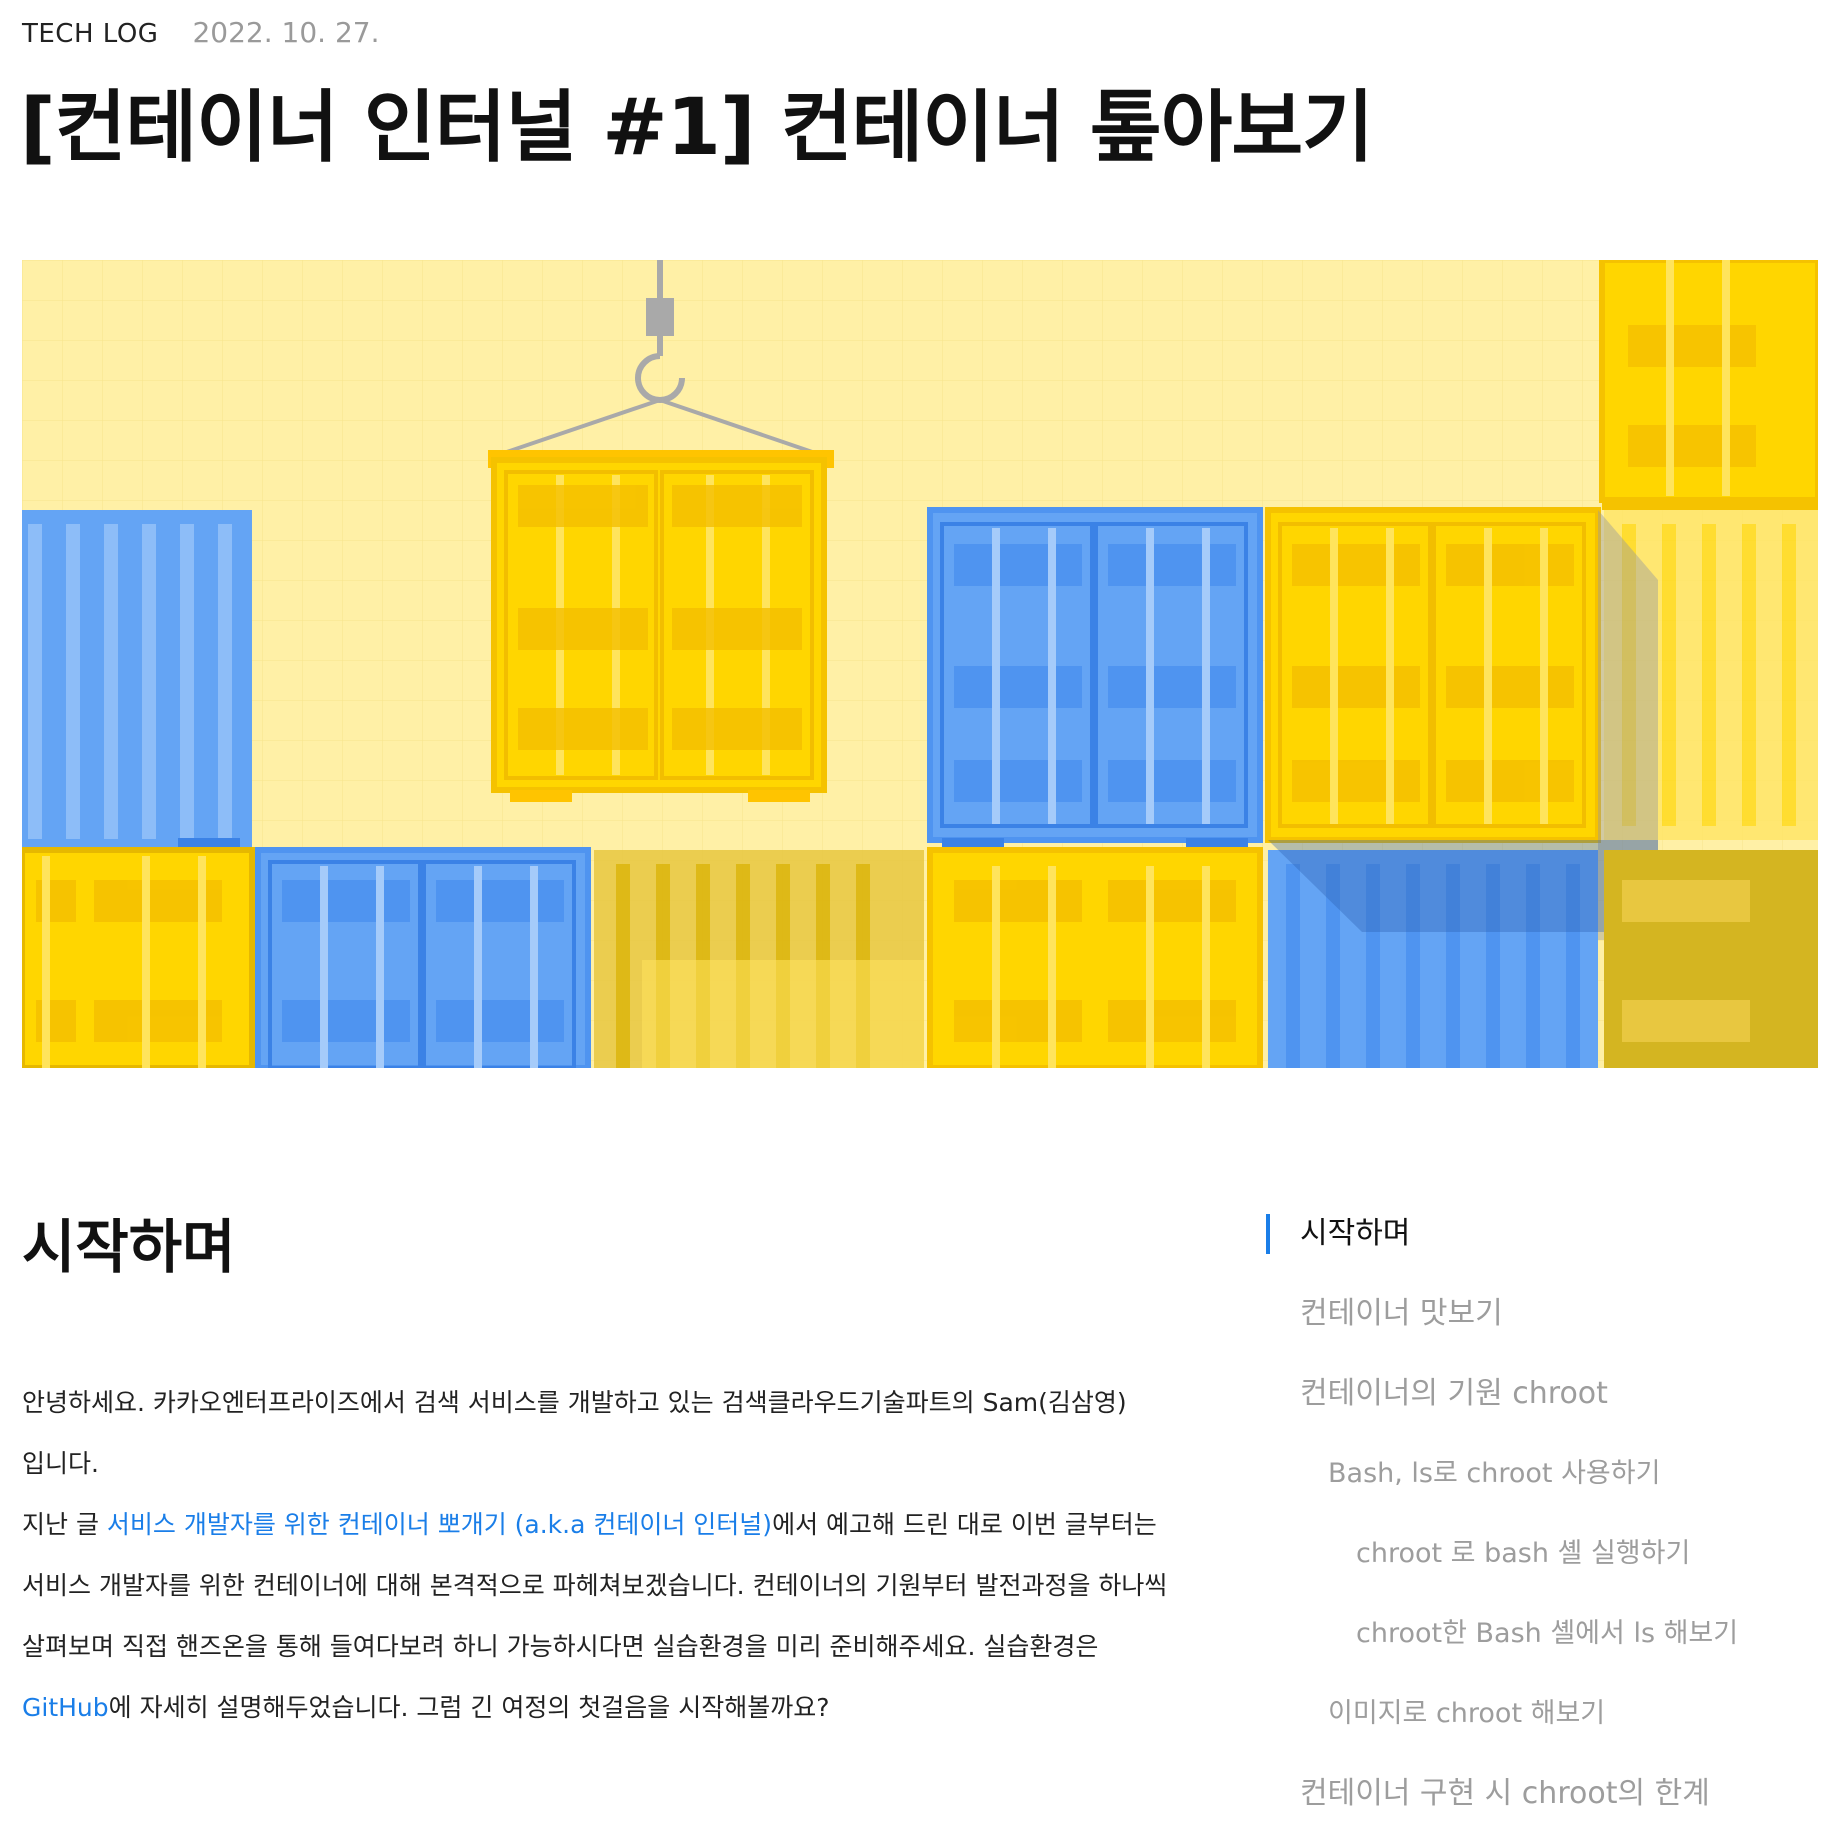  What do you see at coordinates (1560, 1799) in the screenshot?
I see `toc-item-chroot-limits: 컨테이너 구현 시 chroot의 한계` at bounding box center [1560, 1799].